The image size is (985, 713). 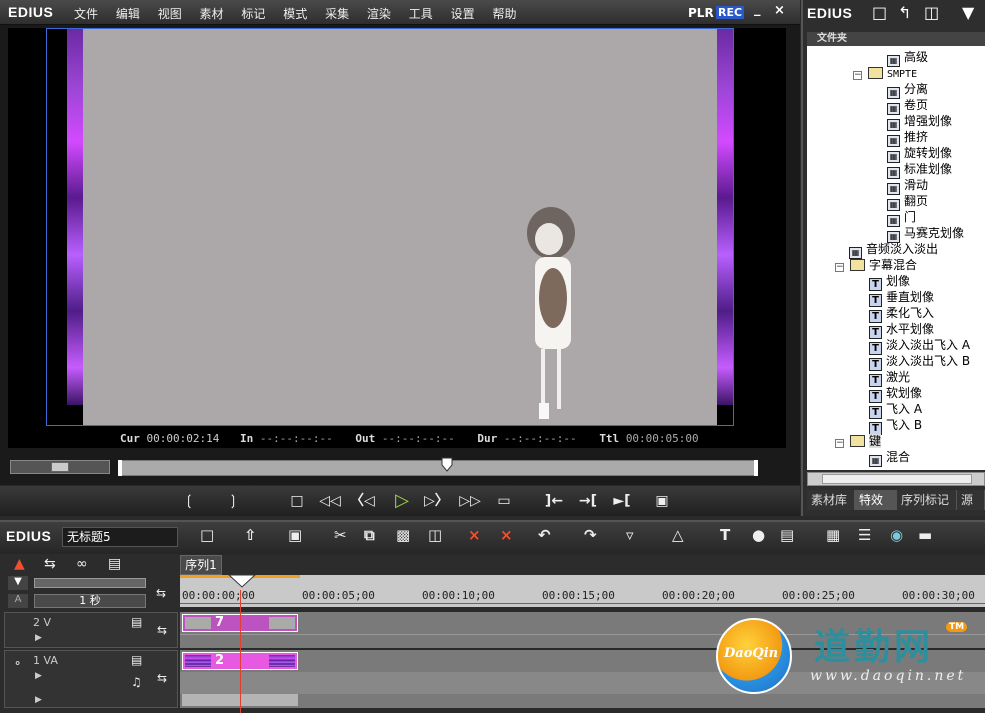 I want to click on project-name-field: 无标题5, so click(x=120, y=537).